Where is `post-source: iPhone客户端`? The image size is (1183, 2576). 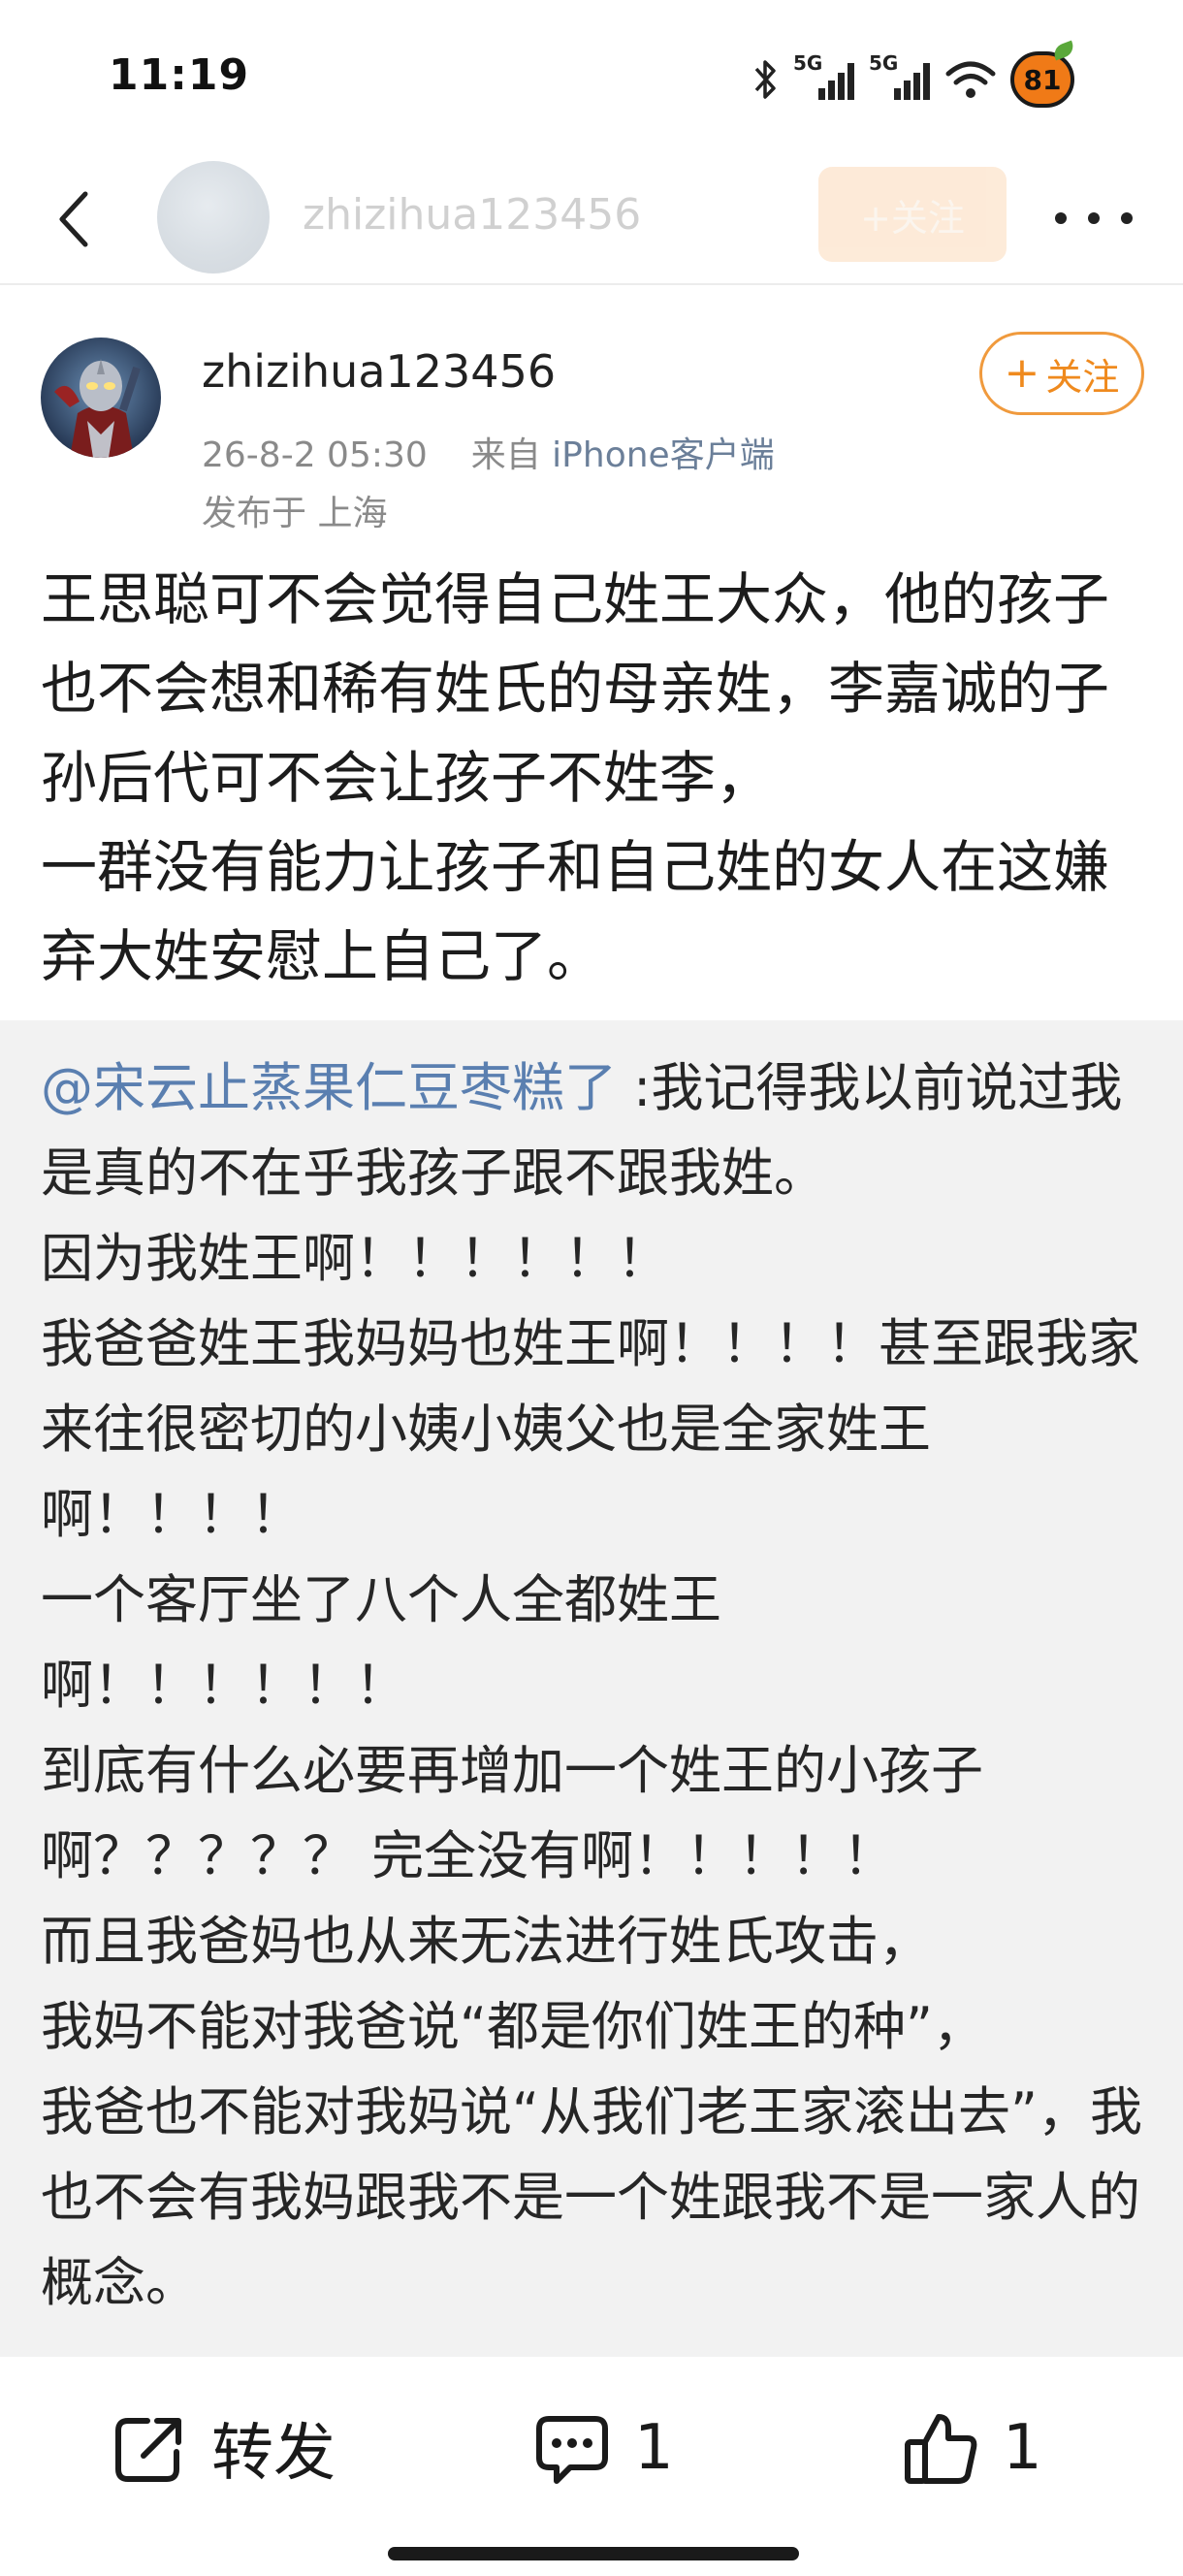
post-source: iPhone客户端 is located at coordinates (663, 455).